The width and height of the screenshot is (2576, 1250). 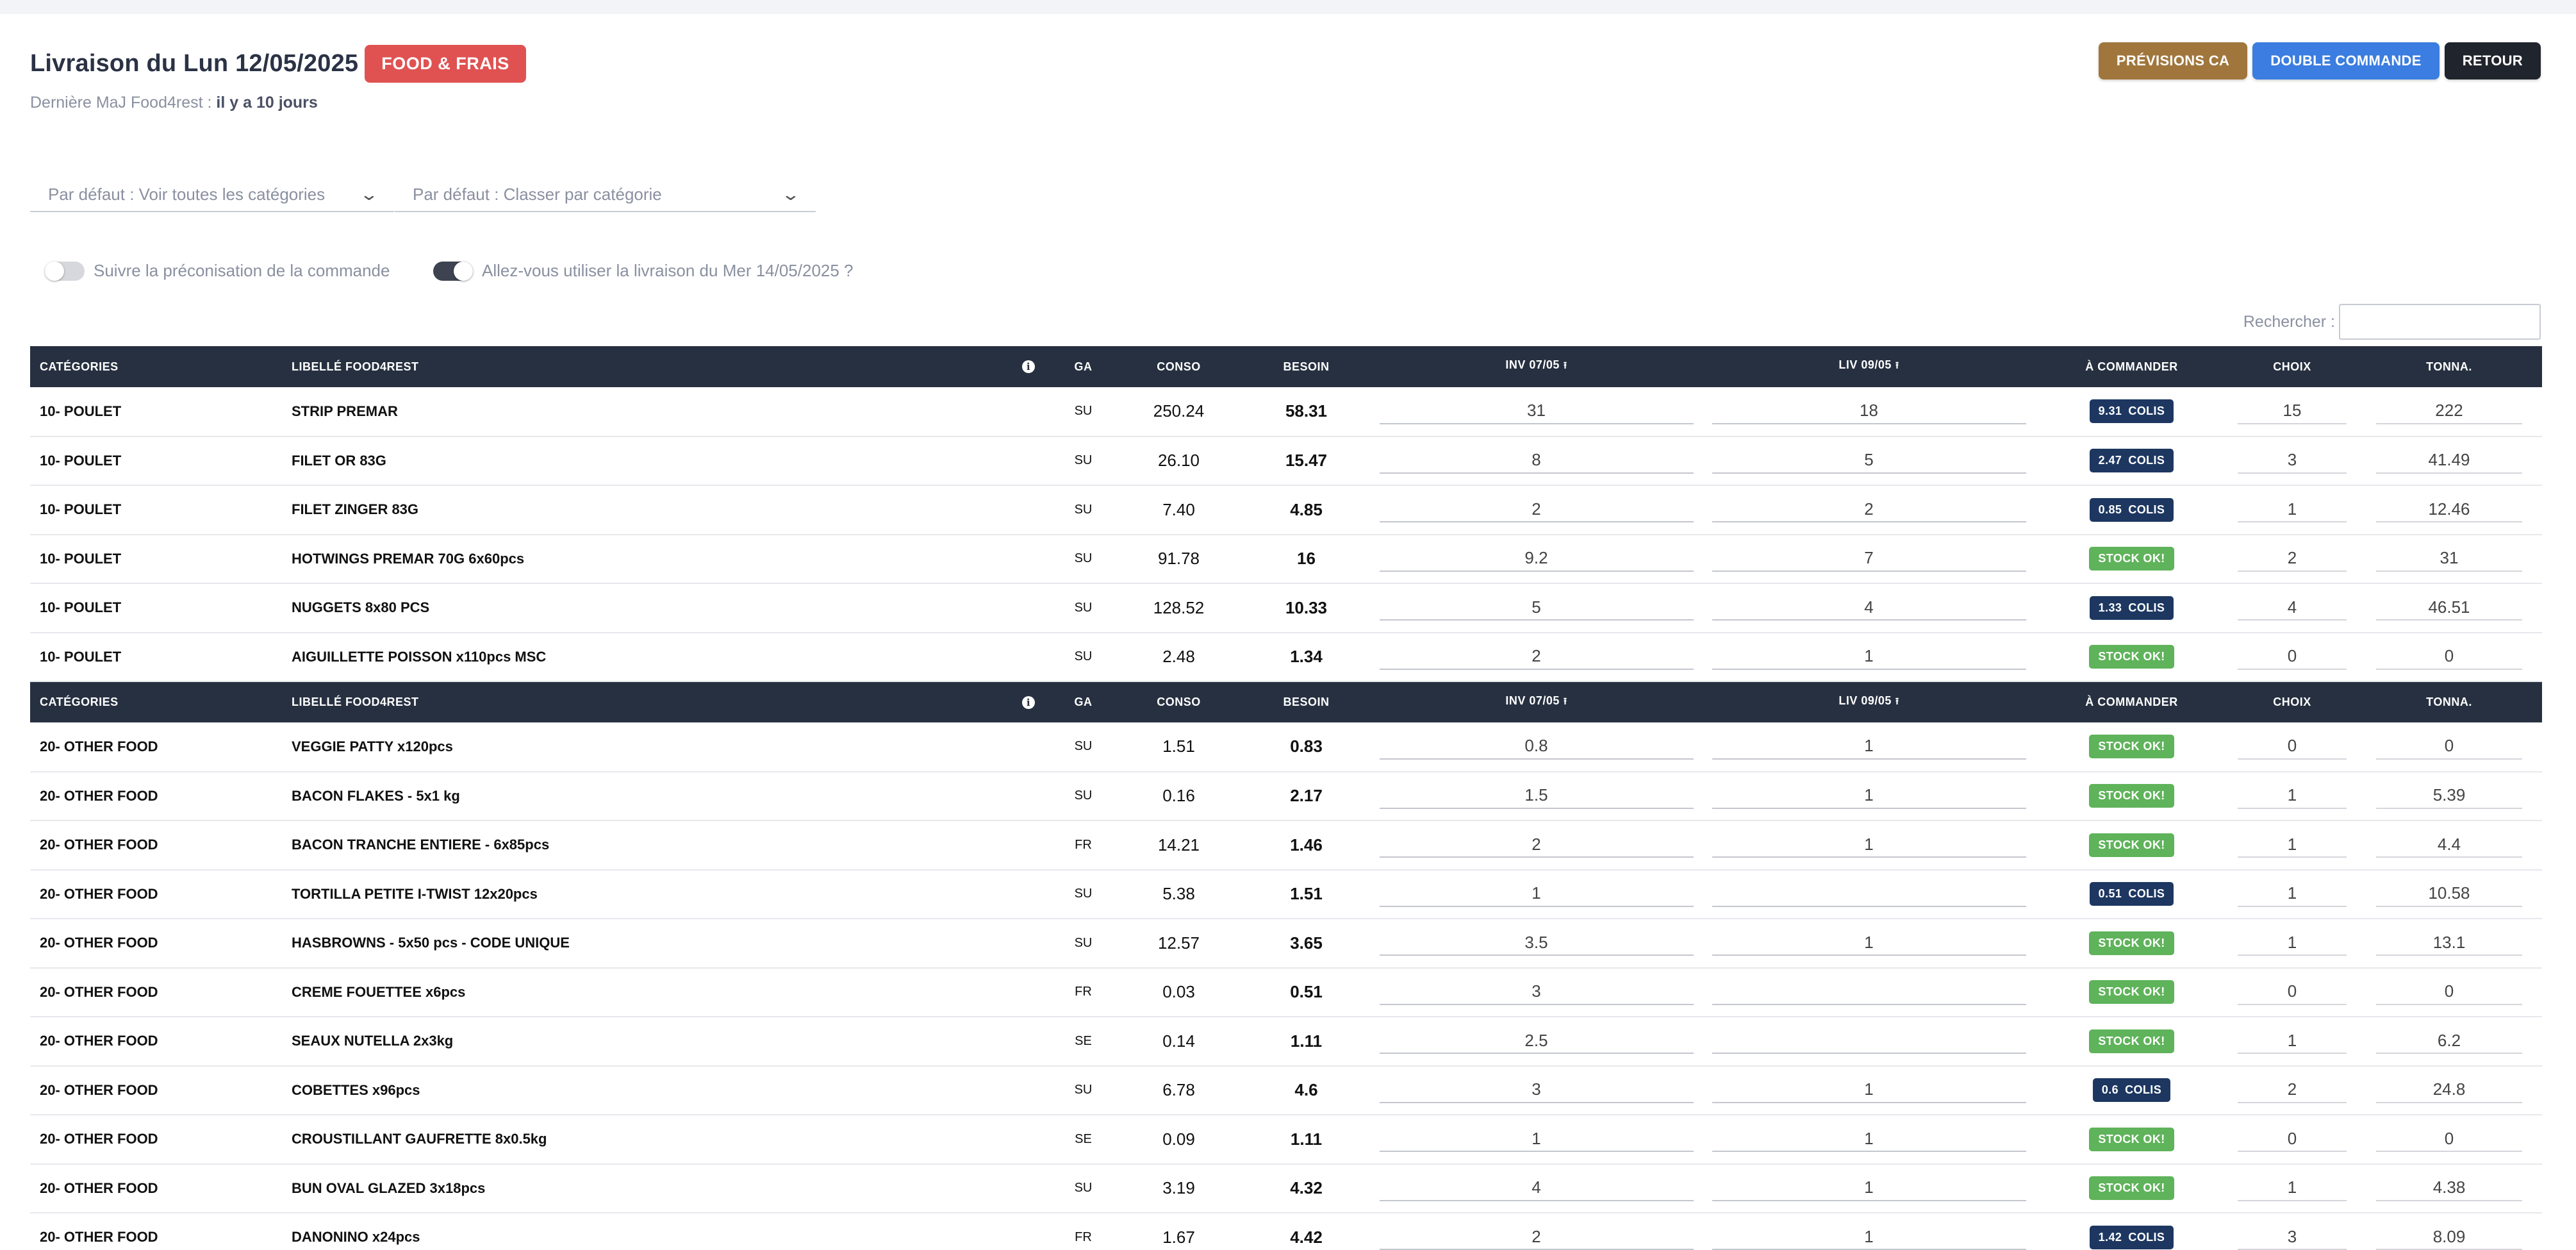 What do you see at coordinates (2449, 461) in the screenshot?
I see `tonna-input: 41.49` at bounding box center [2449, 461].